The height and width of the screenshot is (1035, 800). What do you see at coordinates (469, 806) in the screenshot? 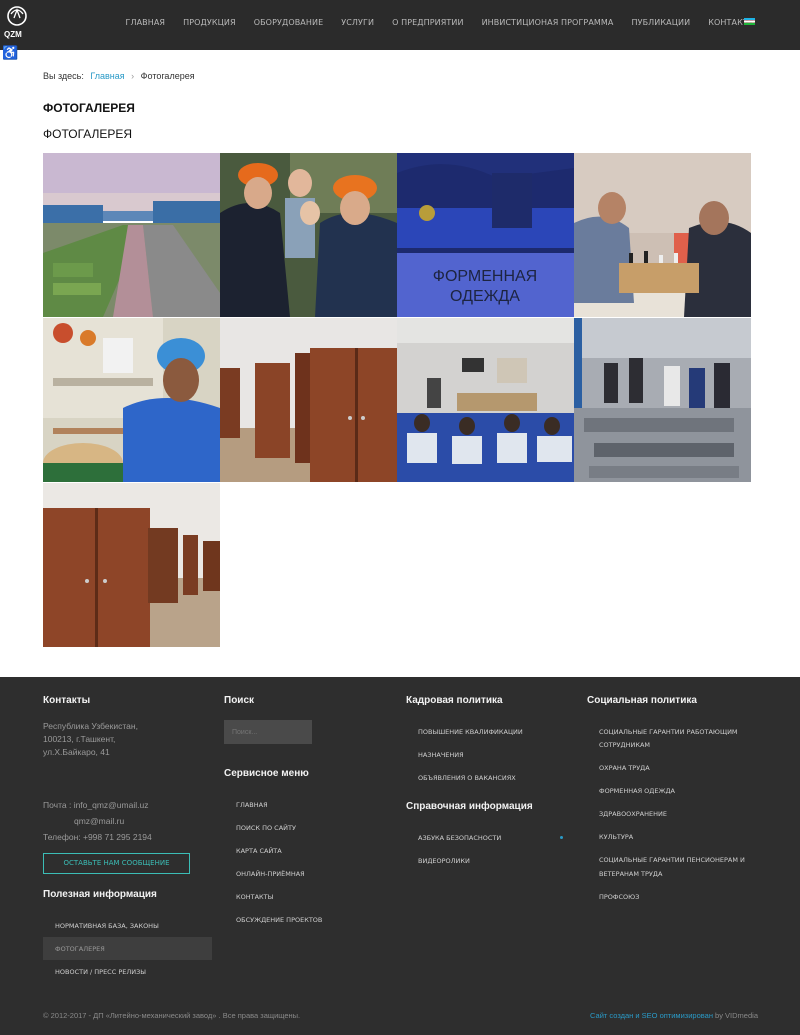
I see `footer-reference-heading: Справочная информация` at bounding box center [469, 806].